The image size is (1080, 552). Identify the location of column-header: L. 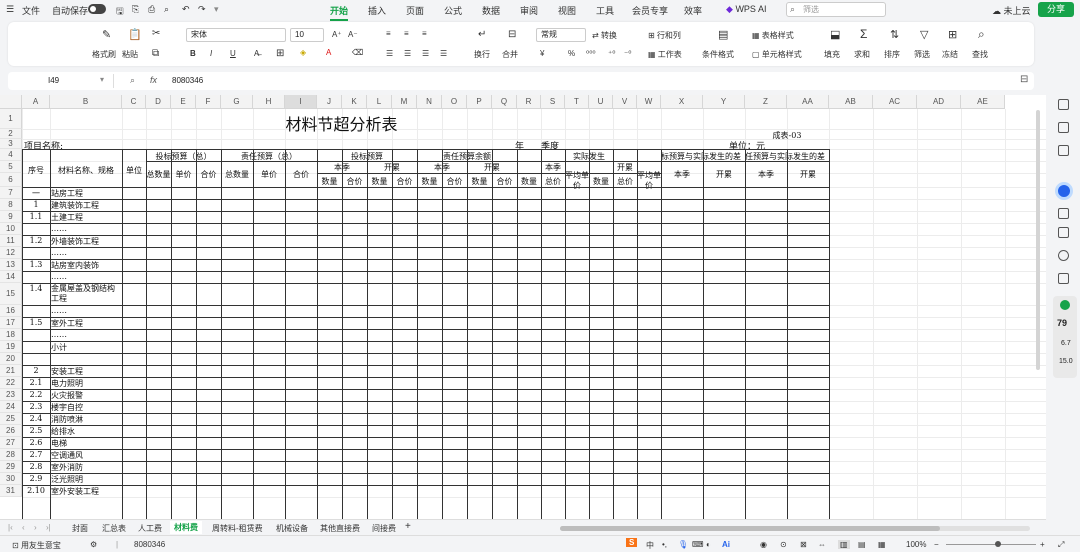
(379, 102).